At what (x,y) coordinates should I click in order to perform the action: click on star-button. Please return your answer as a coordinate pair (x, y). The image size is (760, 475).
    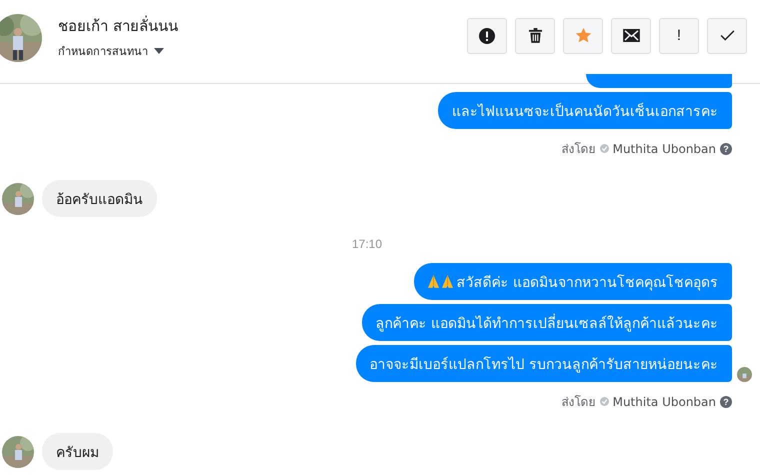
    Looking at the image, I should click on (583, 36).